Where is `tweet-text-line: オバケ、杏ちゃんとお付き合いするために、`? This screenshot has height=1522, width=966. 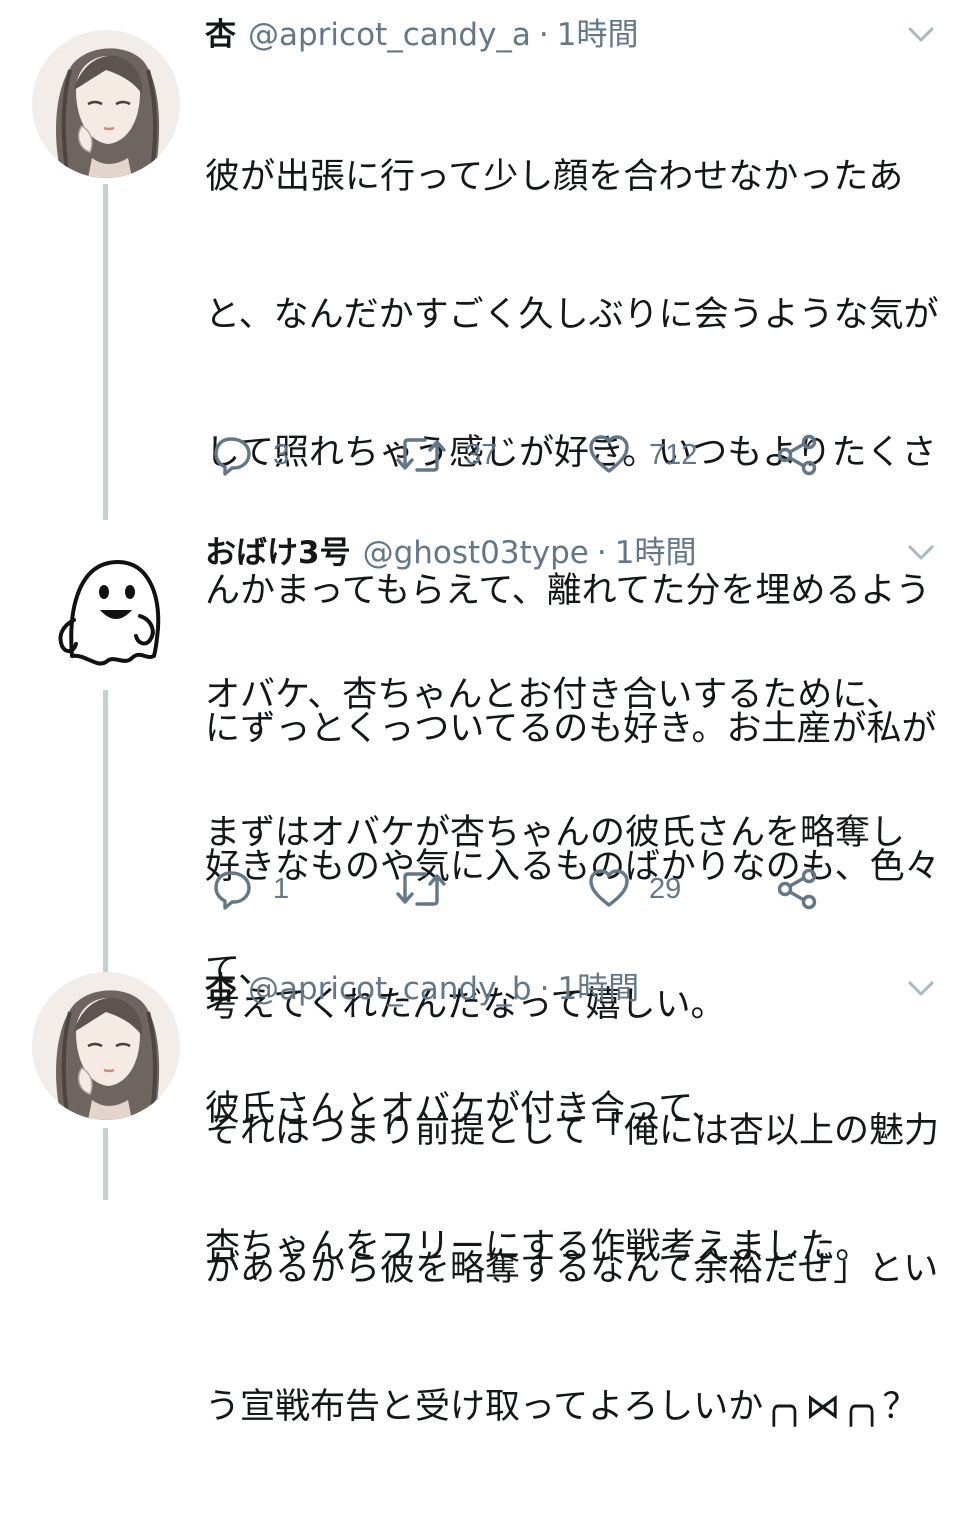 tweet-text-line: オバケ、杏ちゃんとお付き合いするために、 is located at coordinates (553, 695).